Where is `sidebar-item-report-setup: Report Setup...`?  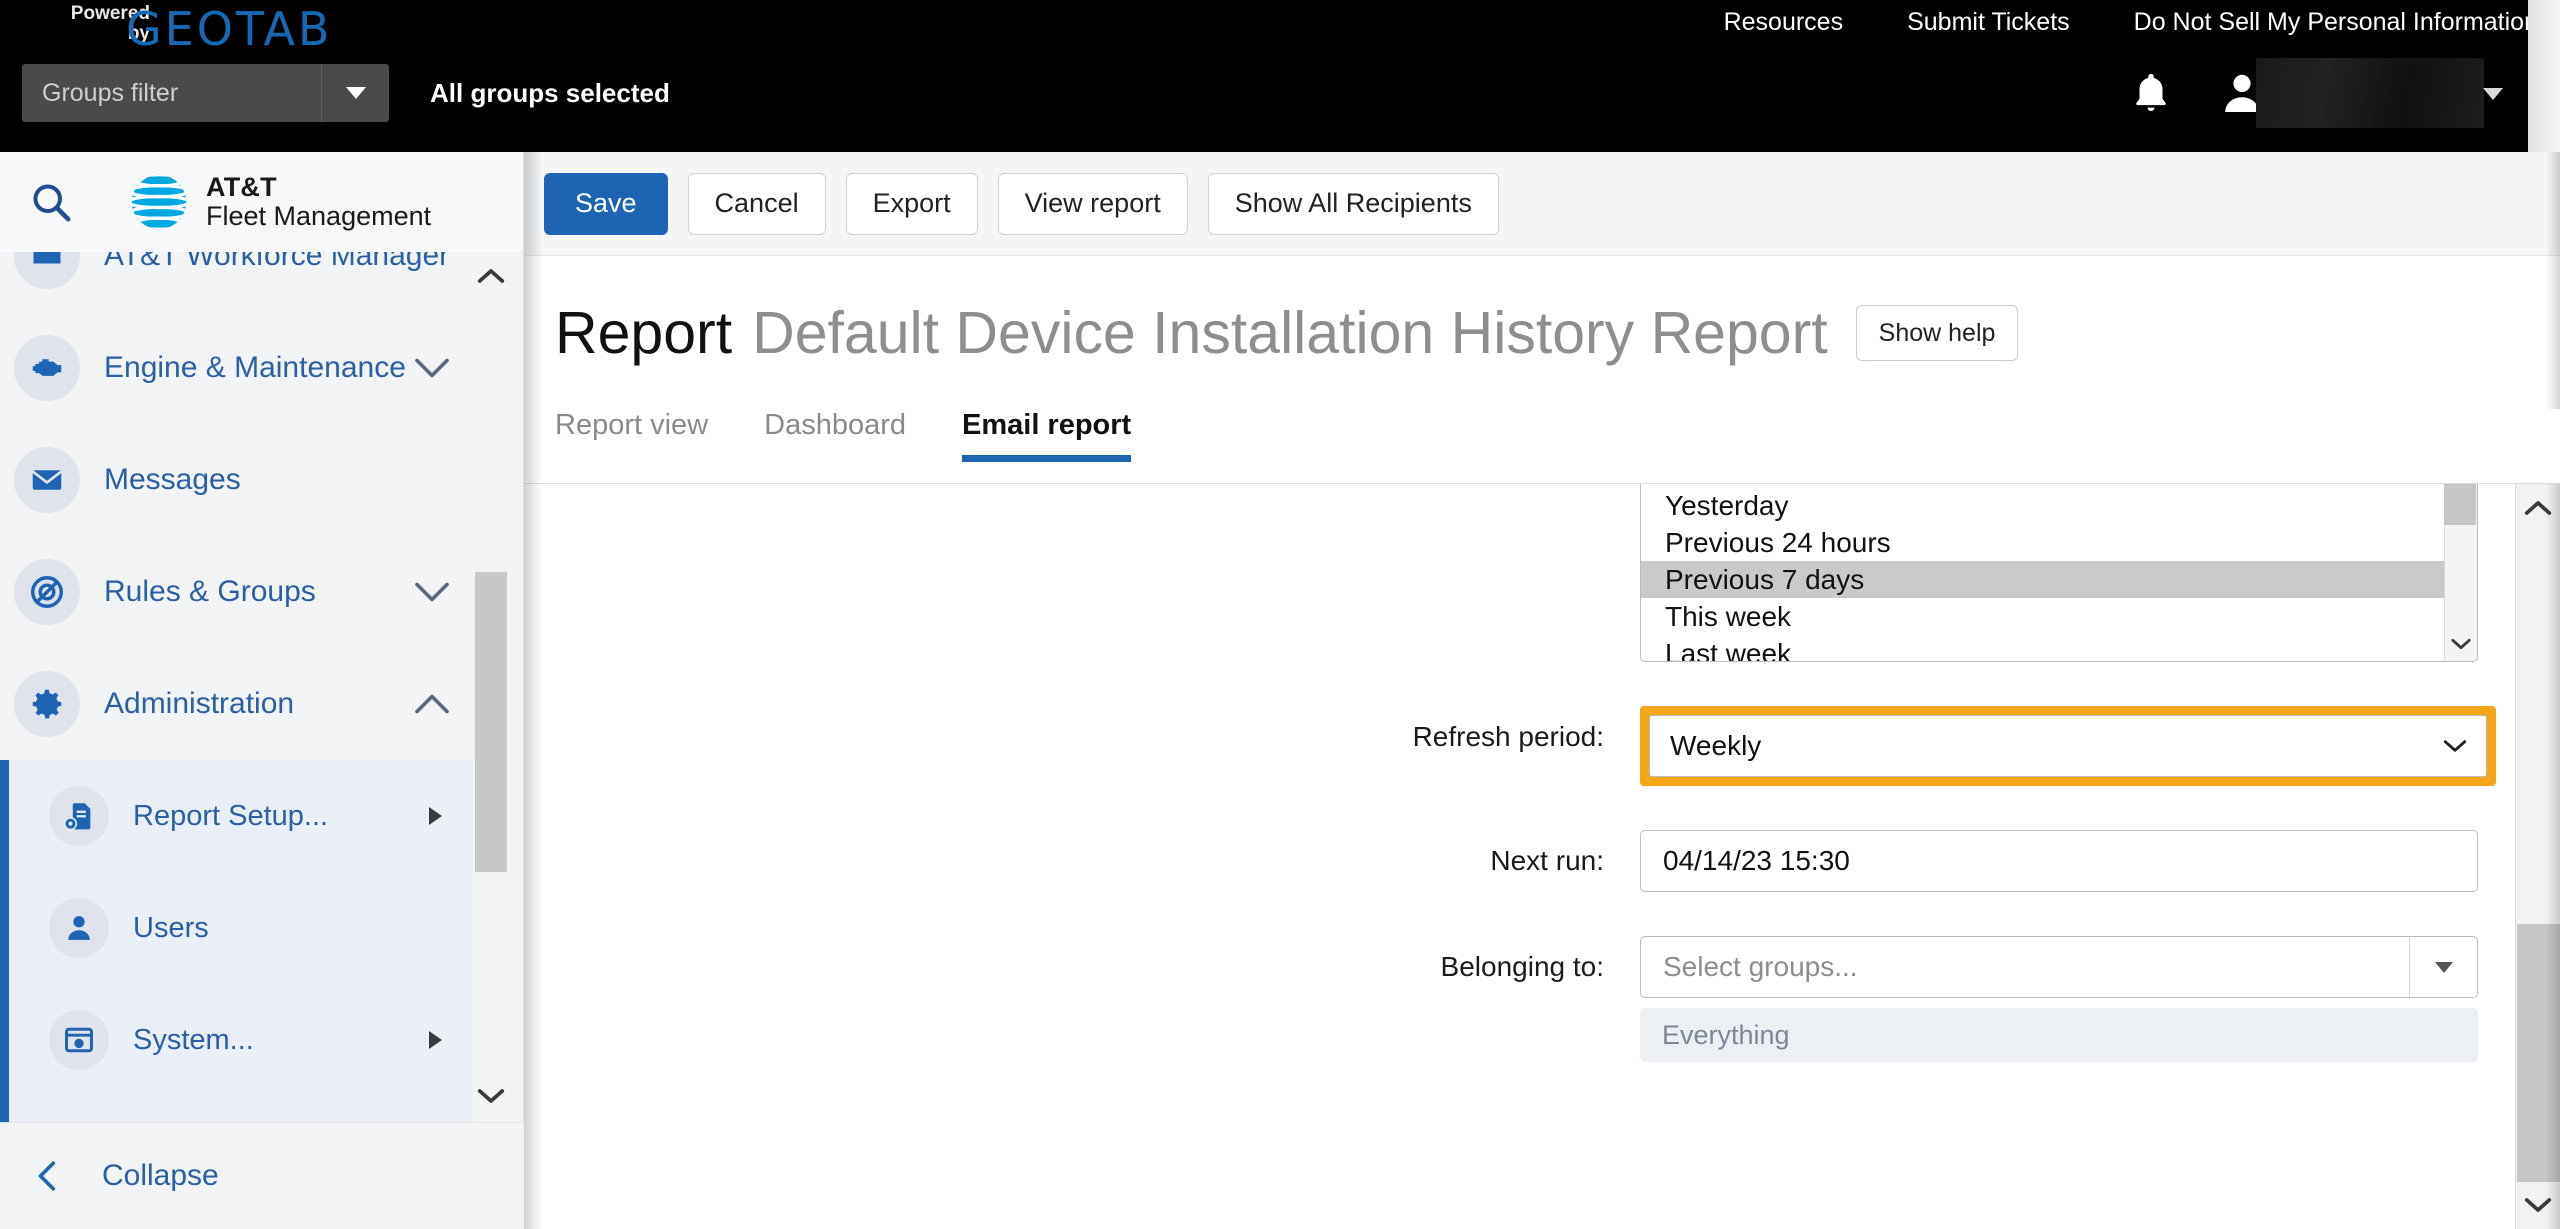 sidebar-item-report-setup: Report Setup... is located at coordinates (254, 816).